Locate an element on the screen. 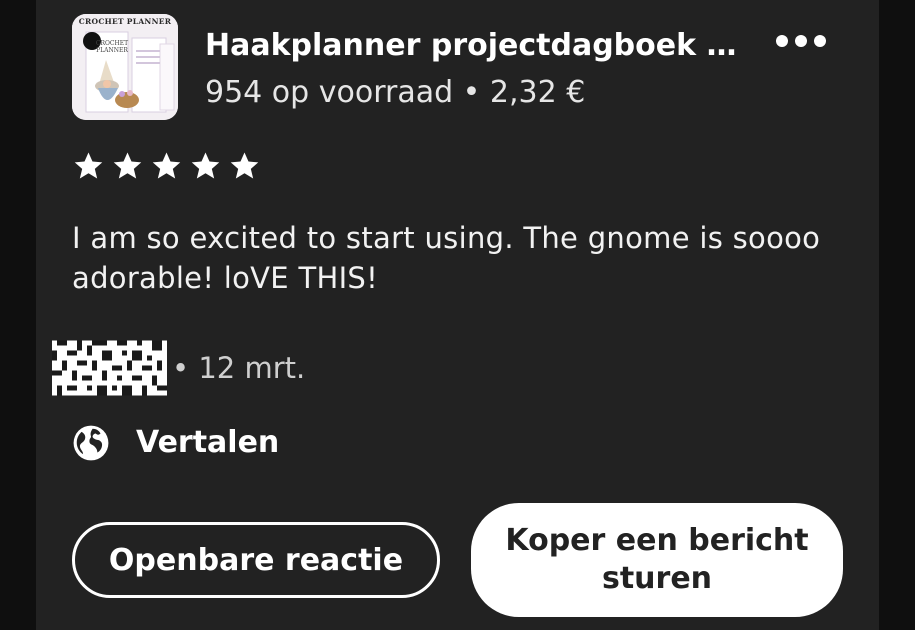  translate-button: Vertalen is located at coordinates (175, 443).